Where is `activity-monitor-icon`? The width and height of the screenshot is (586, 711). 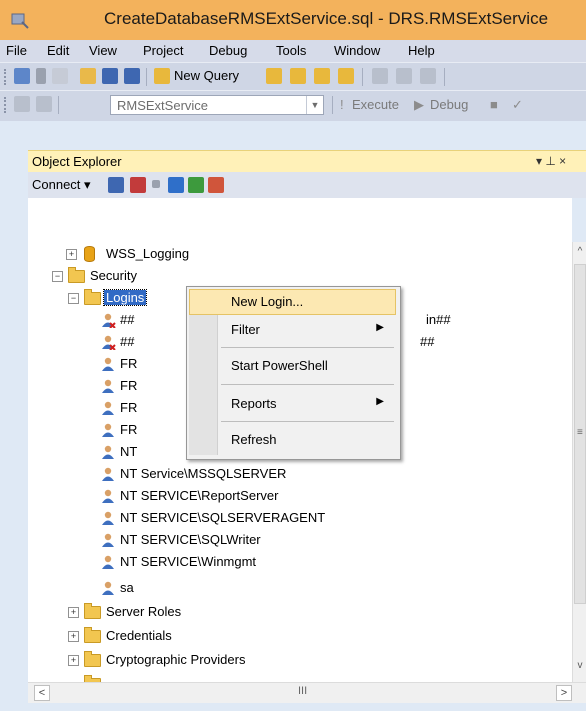
activity-monitor-icon is located at coordinates (216, 185).